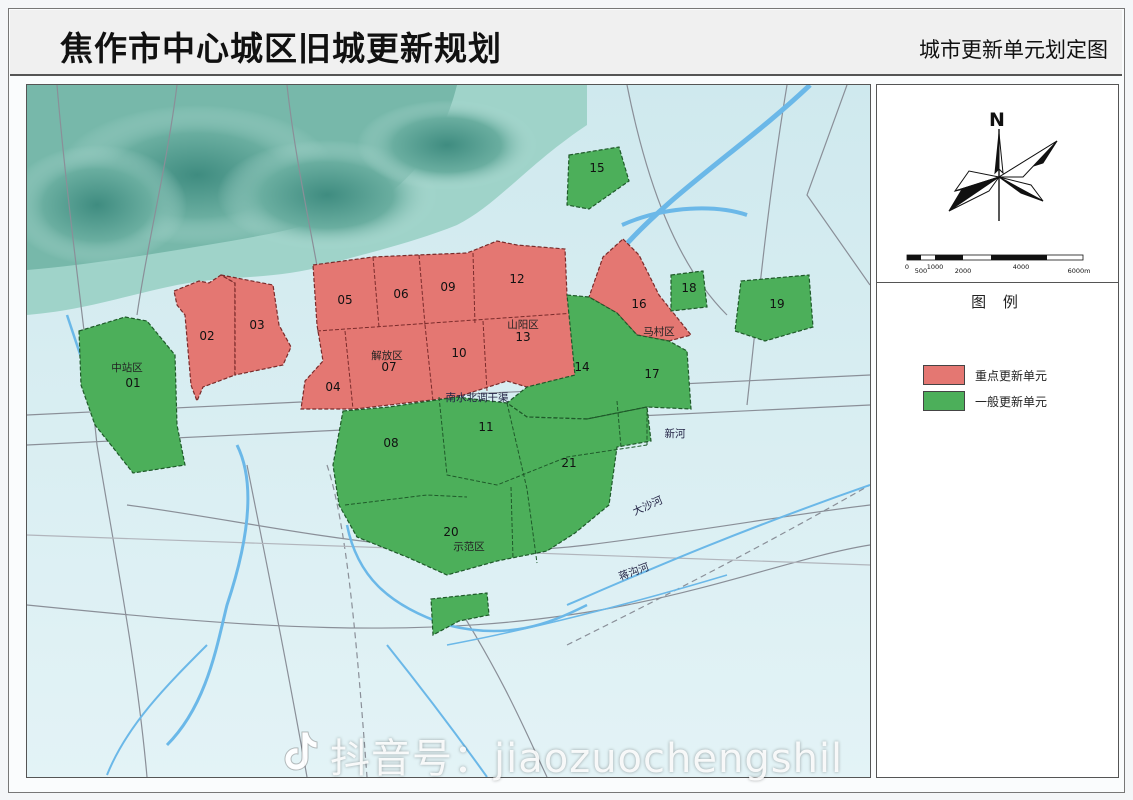 Image resolution: width=1133 pixels, height=800 pixels. Describe the element at coordinates (596, 168) in the screenshot. I see `unit-label-15: 15` at that location.